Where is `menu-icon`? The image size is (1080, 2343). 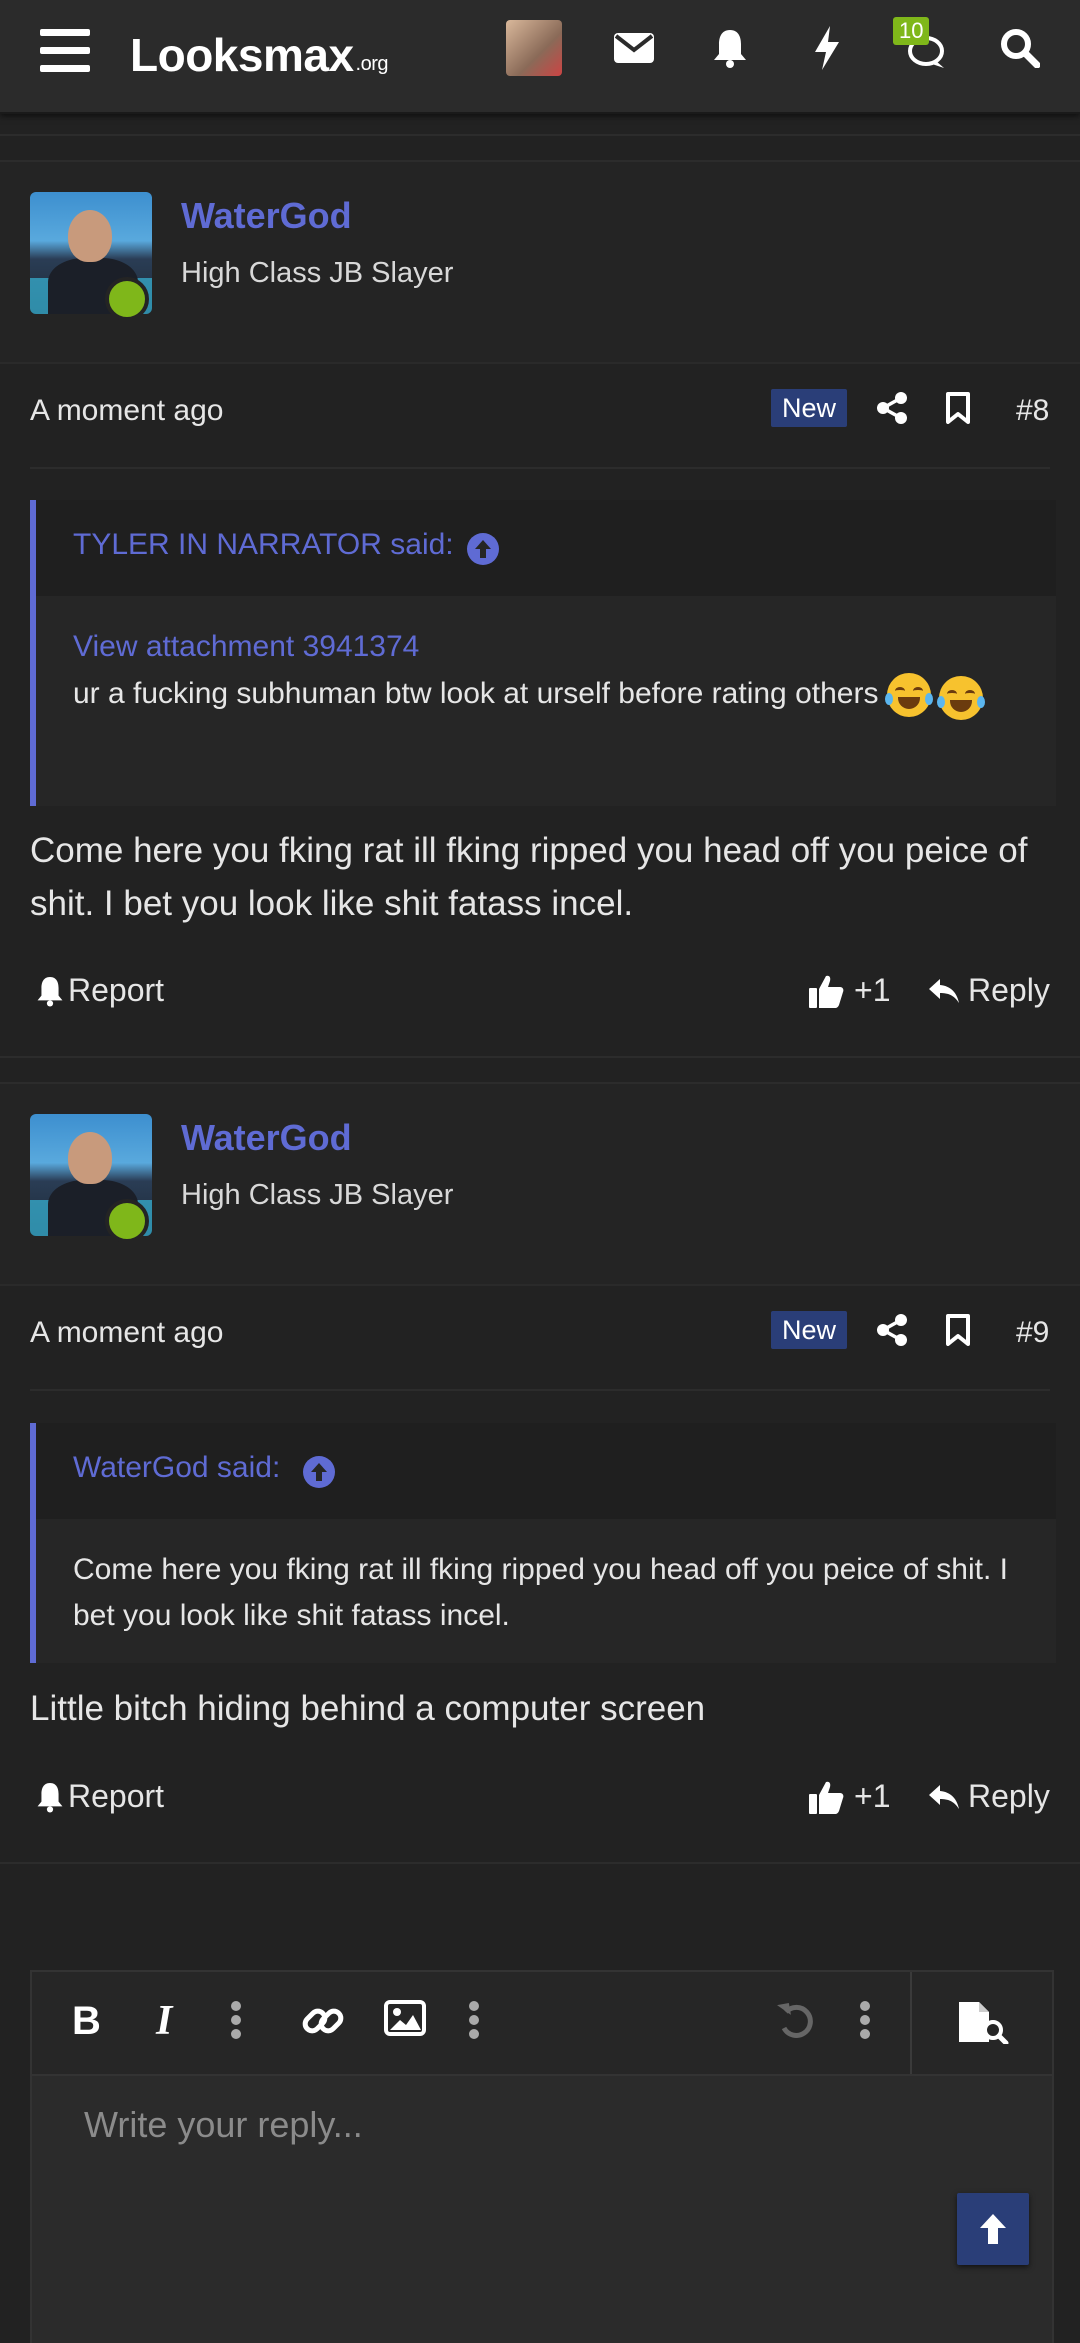
menu-icon is located at coordinates (65, 51).